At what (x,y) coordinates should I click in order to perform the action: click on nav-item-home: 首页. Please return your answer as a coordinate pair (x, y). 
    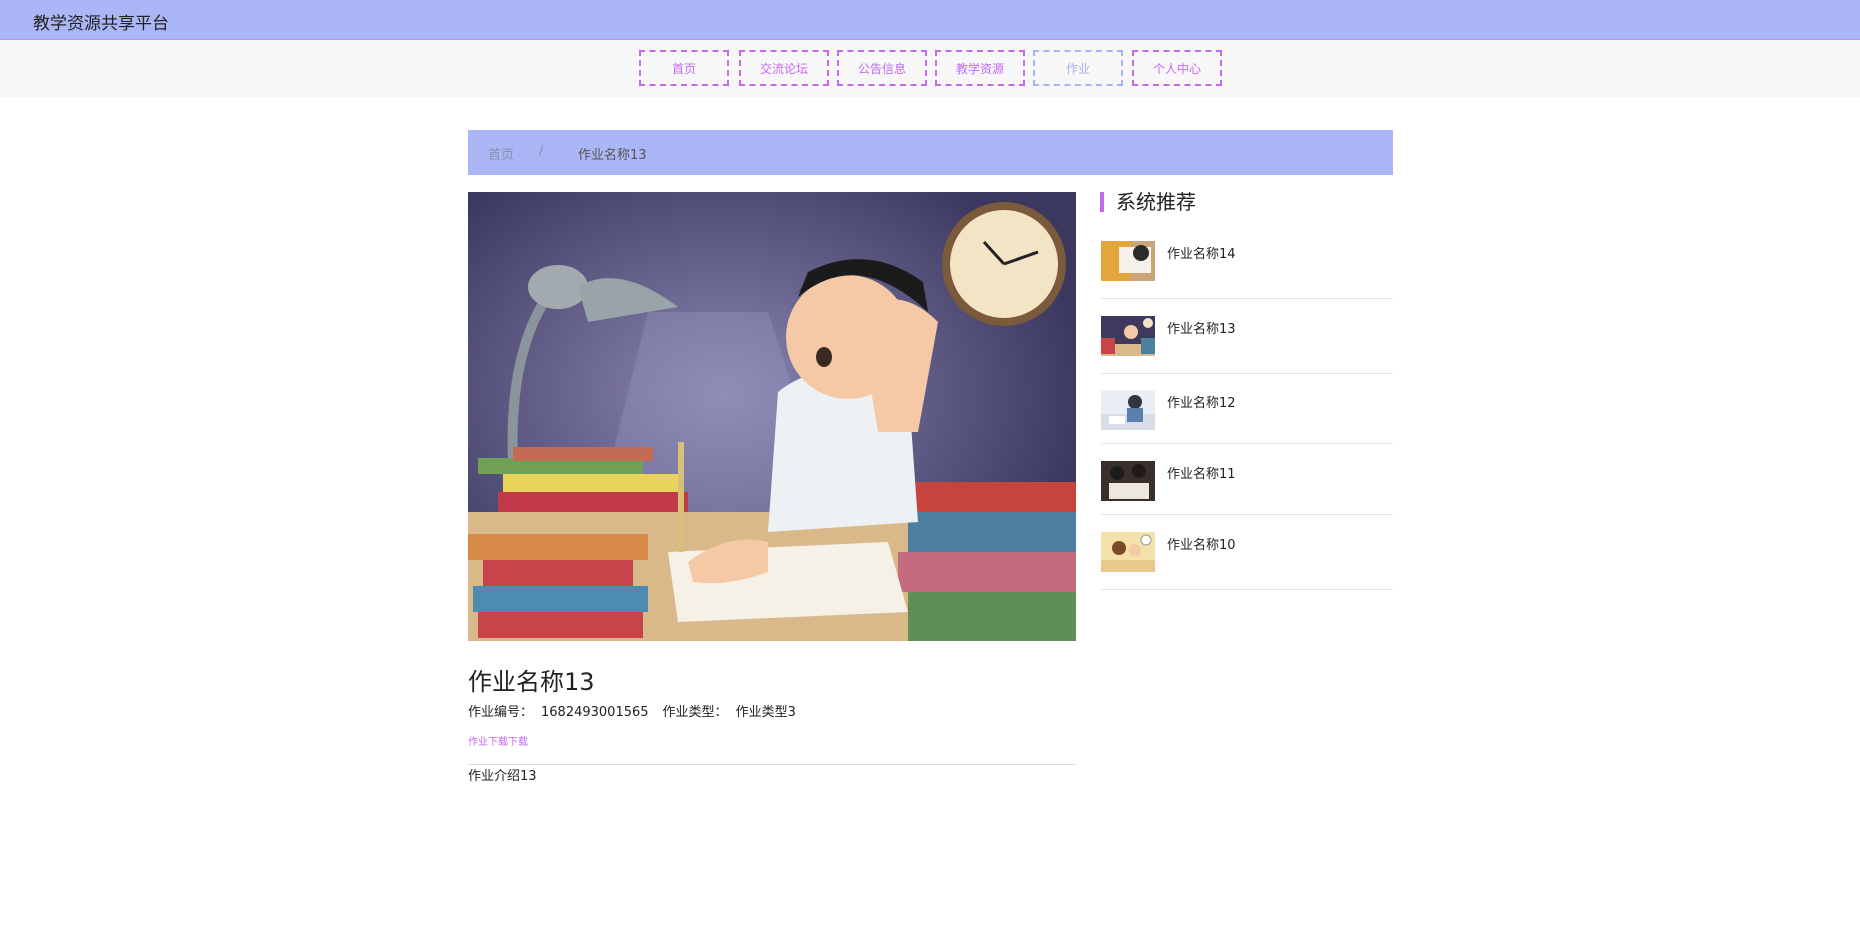
    Looking at the image, I should click on (684, 68).